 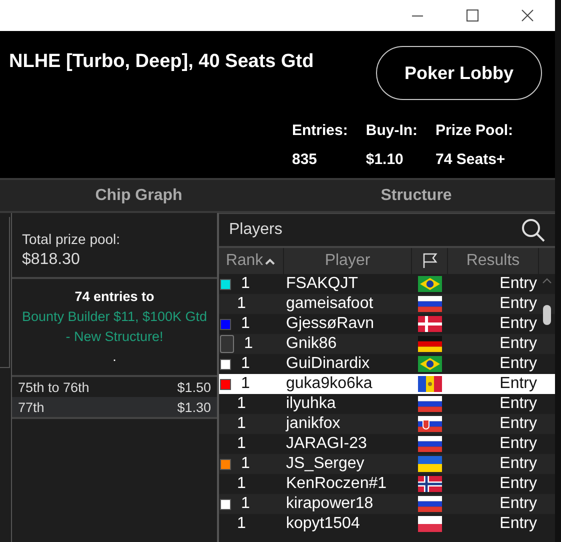 What do you see at coordinates (313, 424) in the screenshot?
I see `player-name: janikfox` at bounding box center [313, 424].